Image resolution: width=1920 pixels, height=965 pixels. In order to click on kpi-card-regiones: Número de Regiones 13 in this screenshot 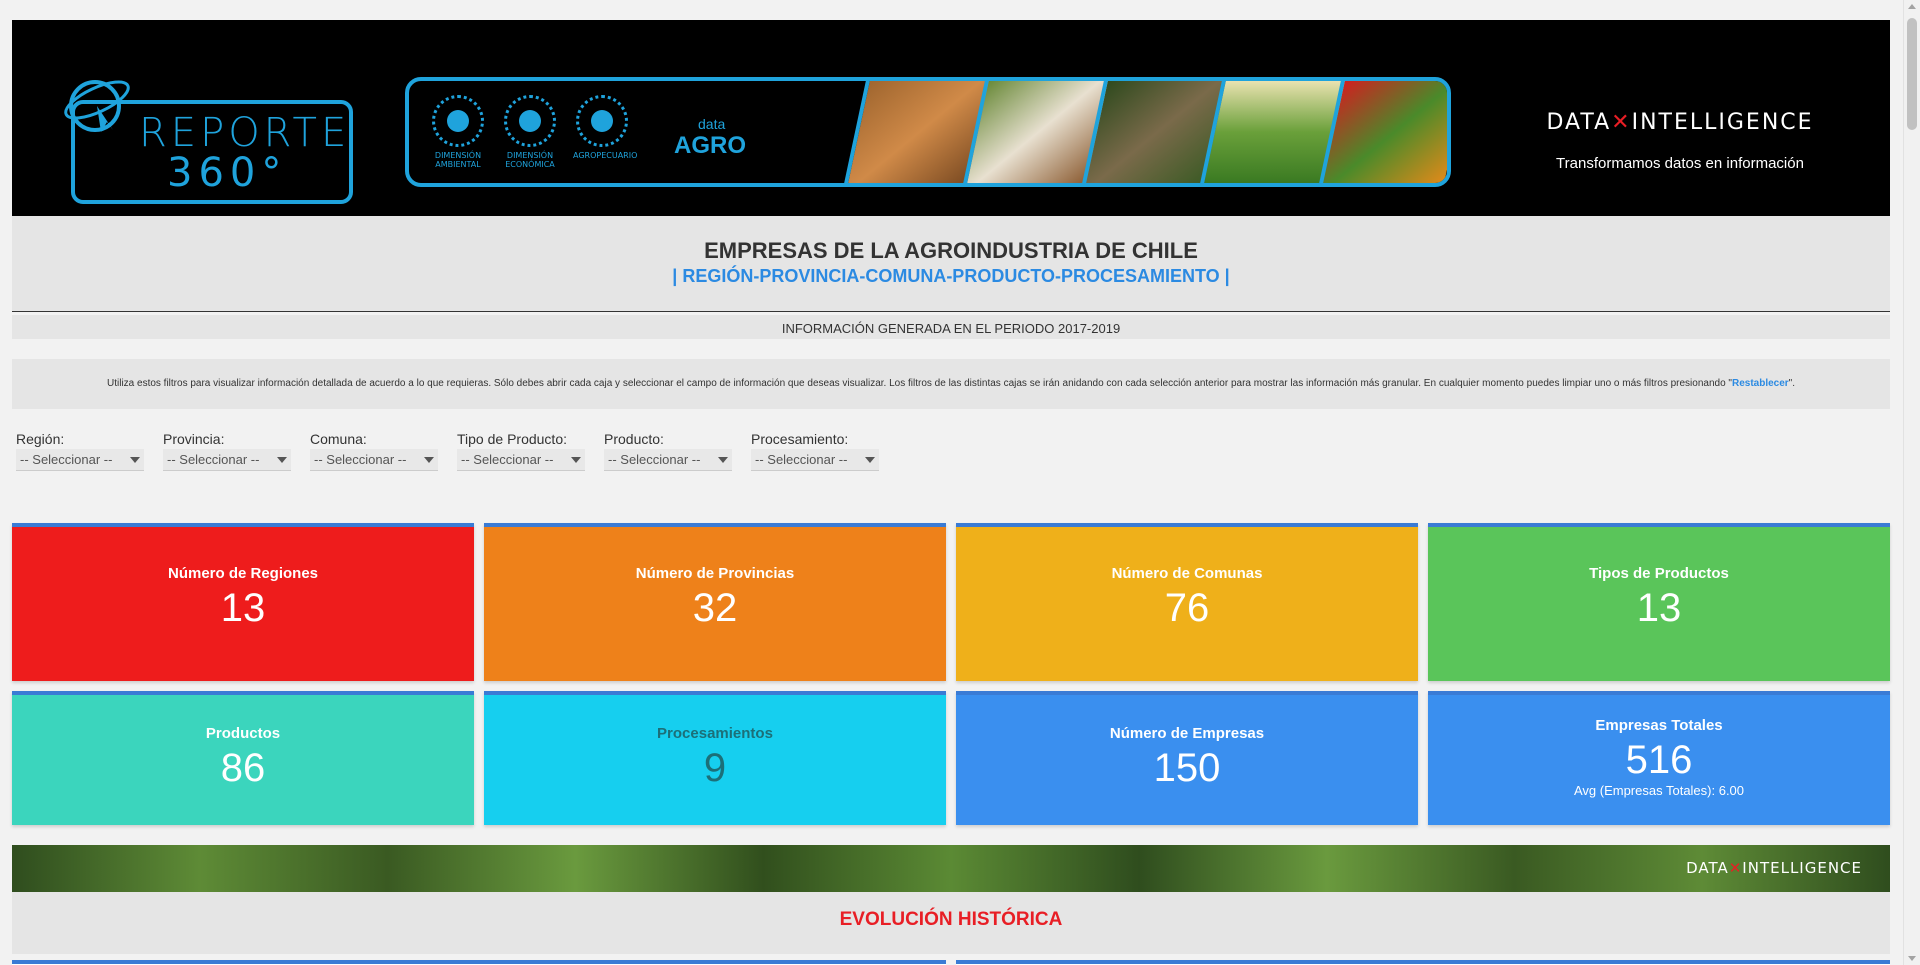, I will do `click(243, 602)`.